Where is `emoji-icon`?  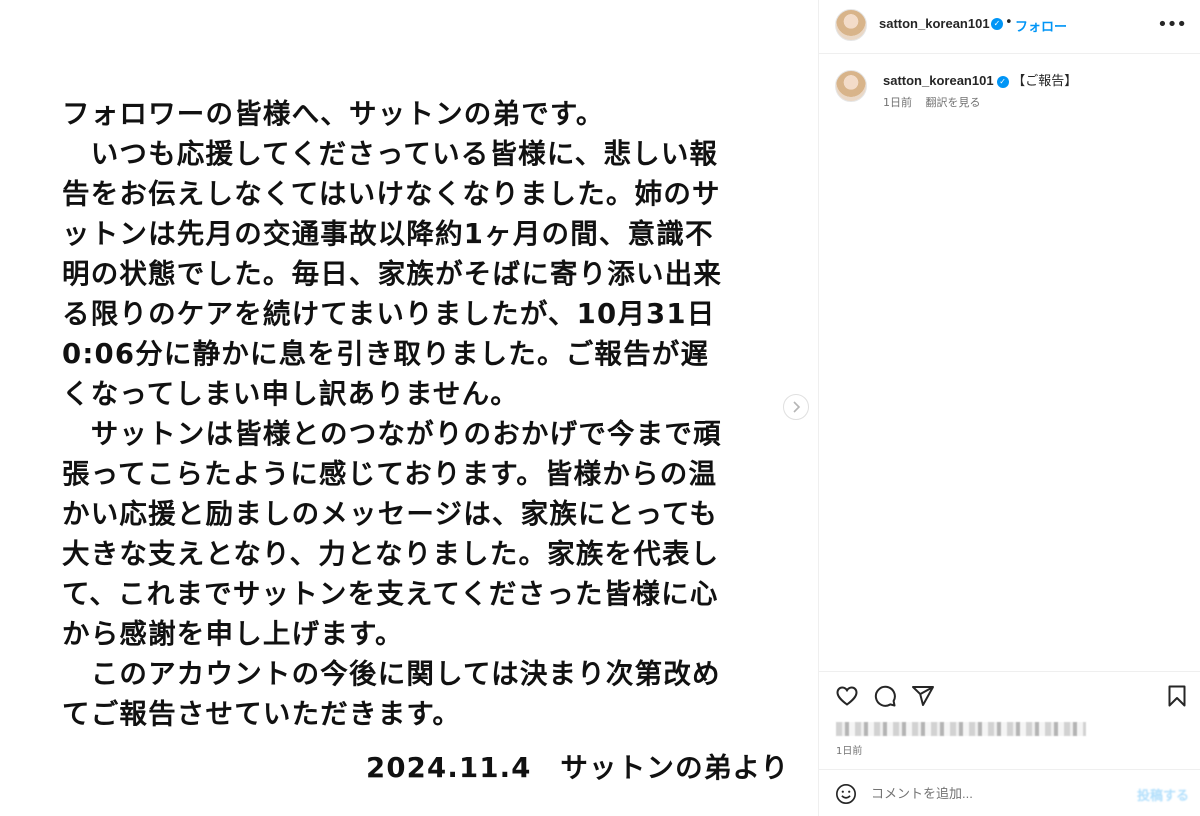 emoji-icon is located at coordinates (846, 794).